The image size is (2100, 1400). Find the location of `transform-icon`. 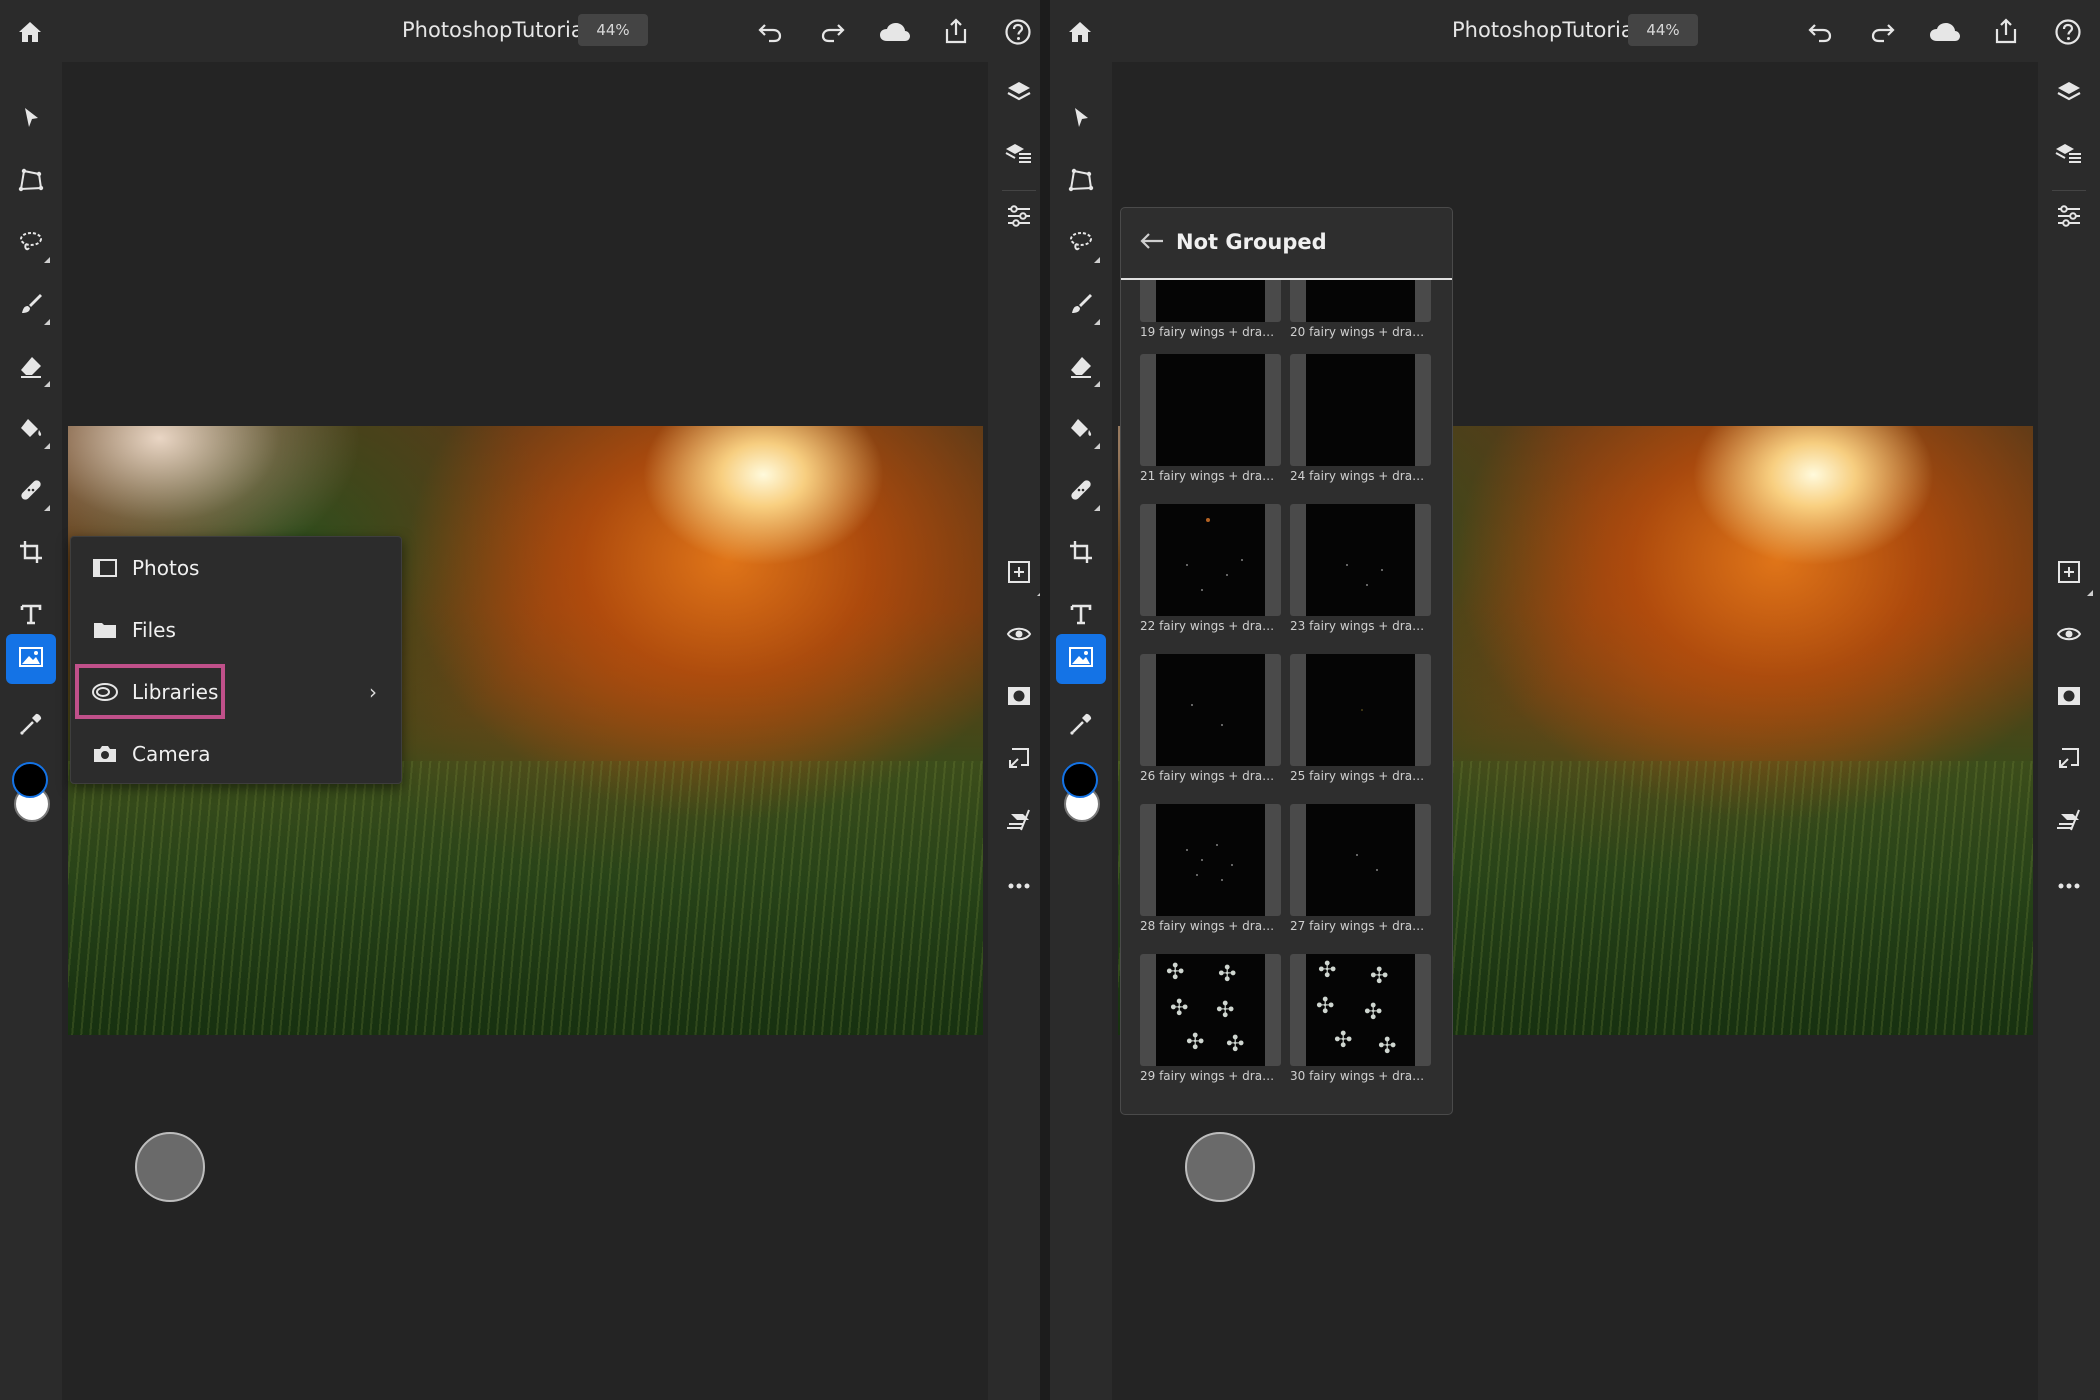

transform-icon is located at coordinates (31, 182).